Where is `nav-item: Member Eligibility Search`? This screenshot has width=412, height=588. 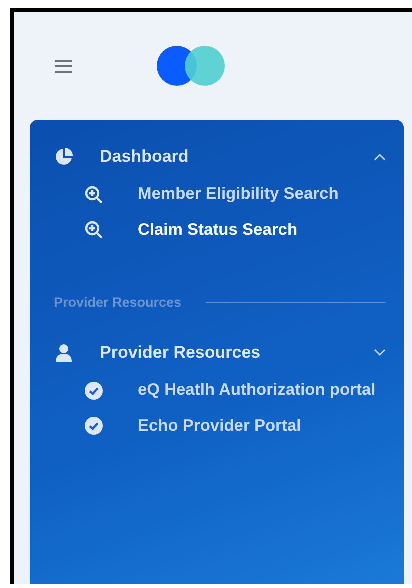
nav-item: Member Eligibility Search is located at coordinates (238, 195).